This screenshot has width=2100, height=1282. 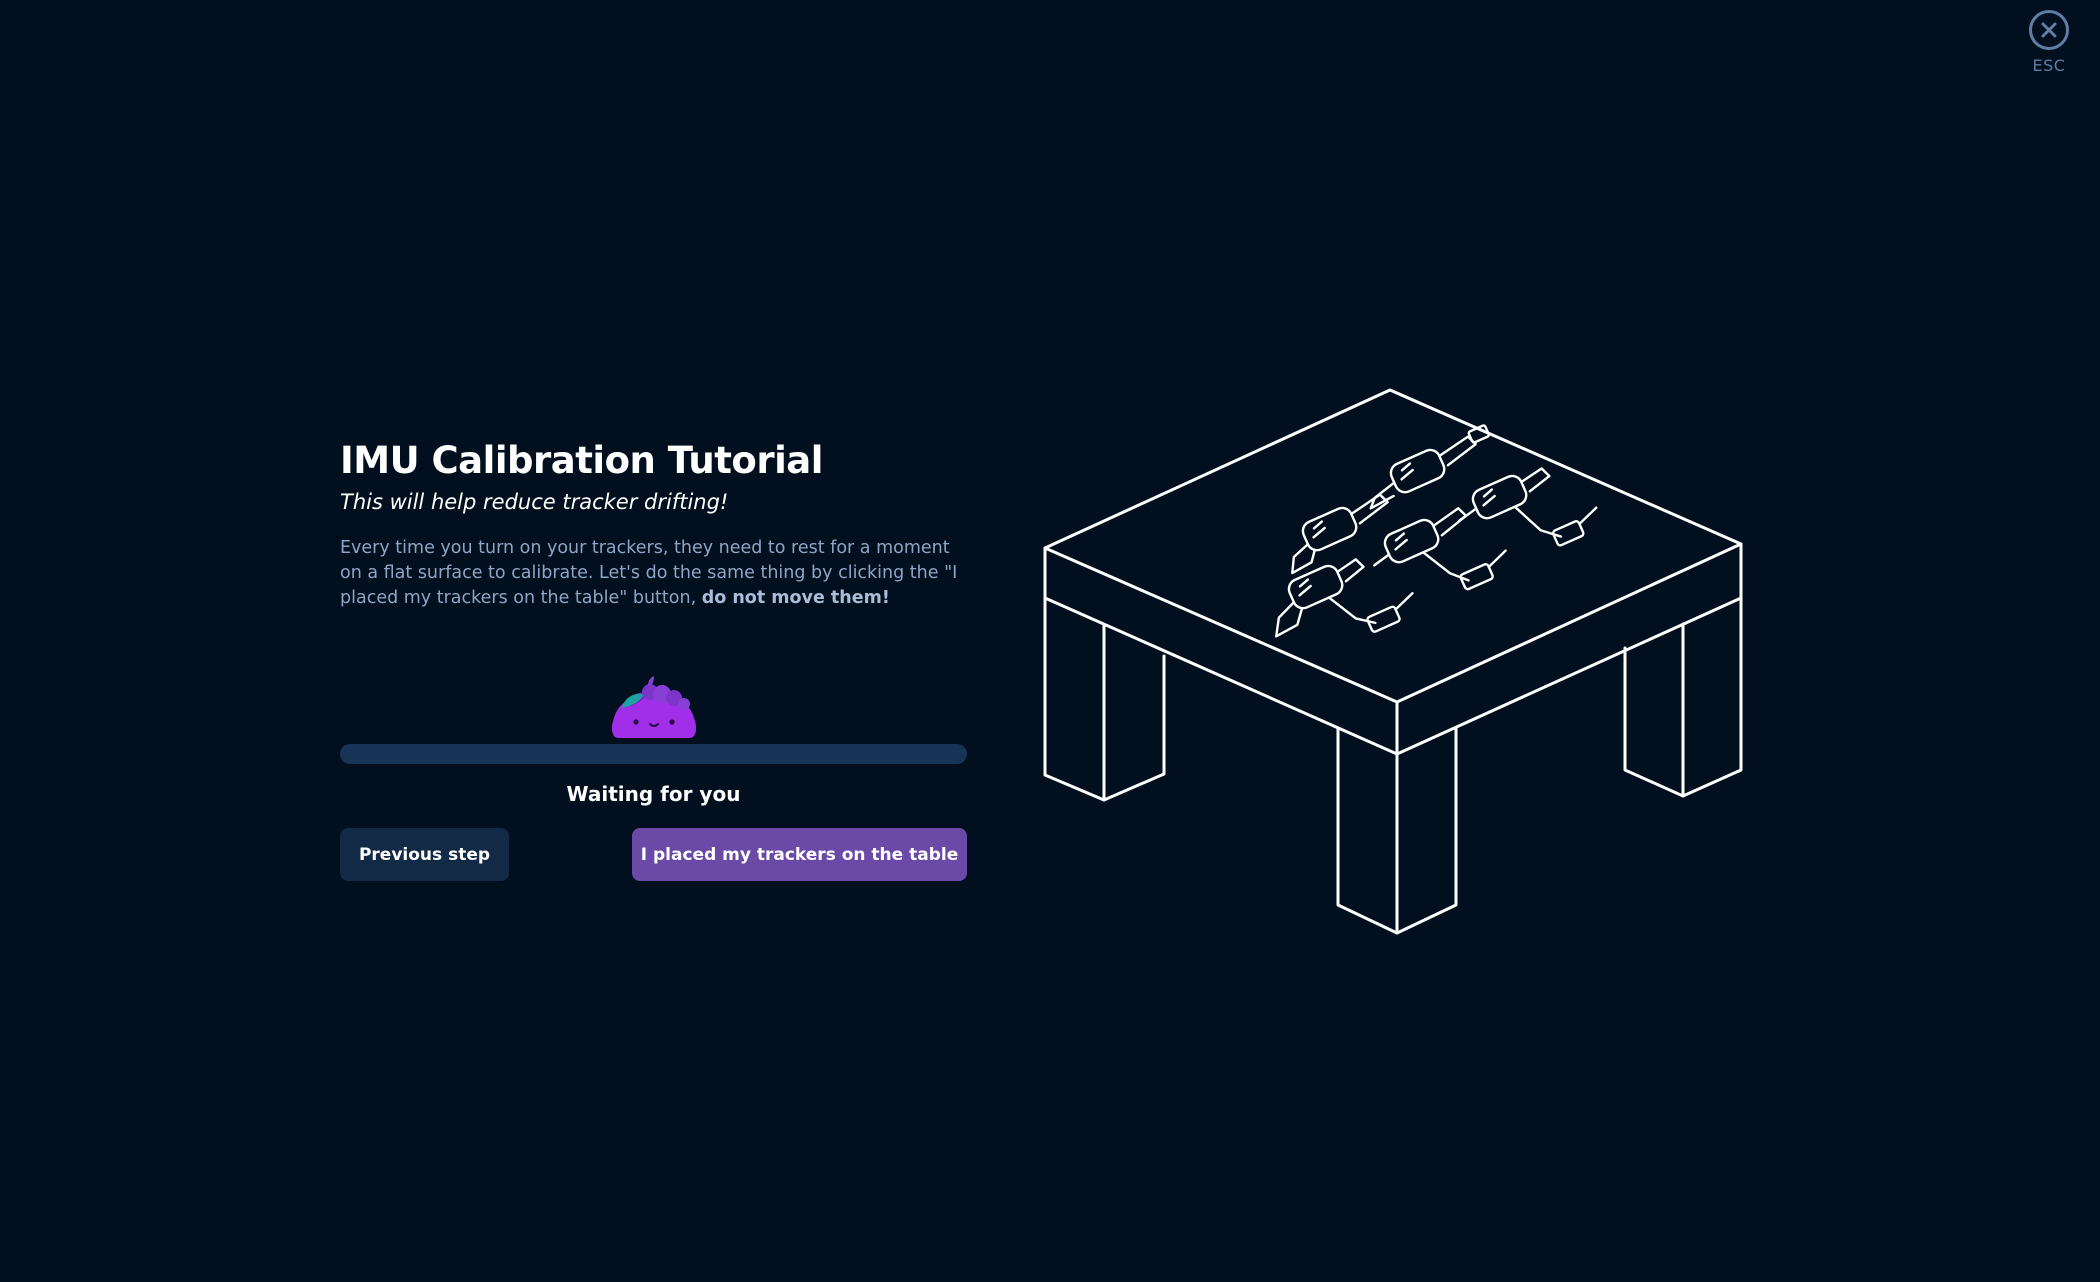 What do you see at coordinates (653, 754) in the screenshot?
I see `progress-bar` at bounding box center [653, 754].